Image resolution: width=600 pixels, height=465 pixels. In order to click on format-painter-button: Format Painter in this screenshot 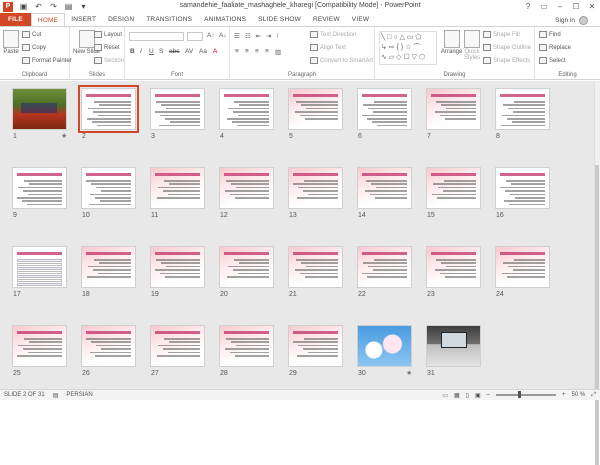, I will do `click(47, 60)`.